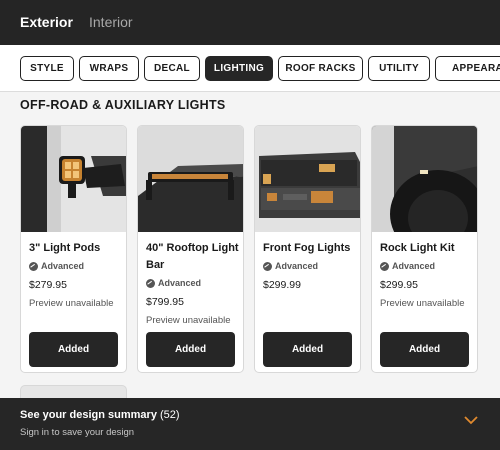  What do you see at coordinates (399, 285) in the screenshot?
I see `product-price: $299.95` at bounding box center [399, 285].